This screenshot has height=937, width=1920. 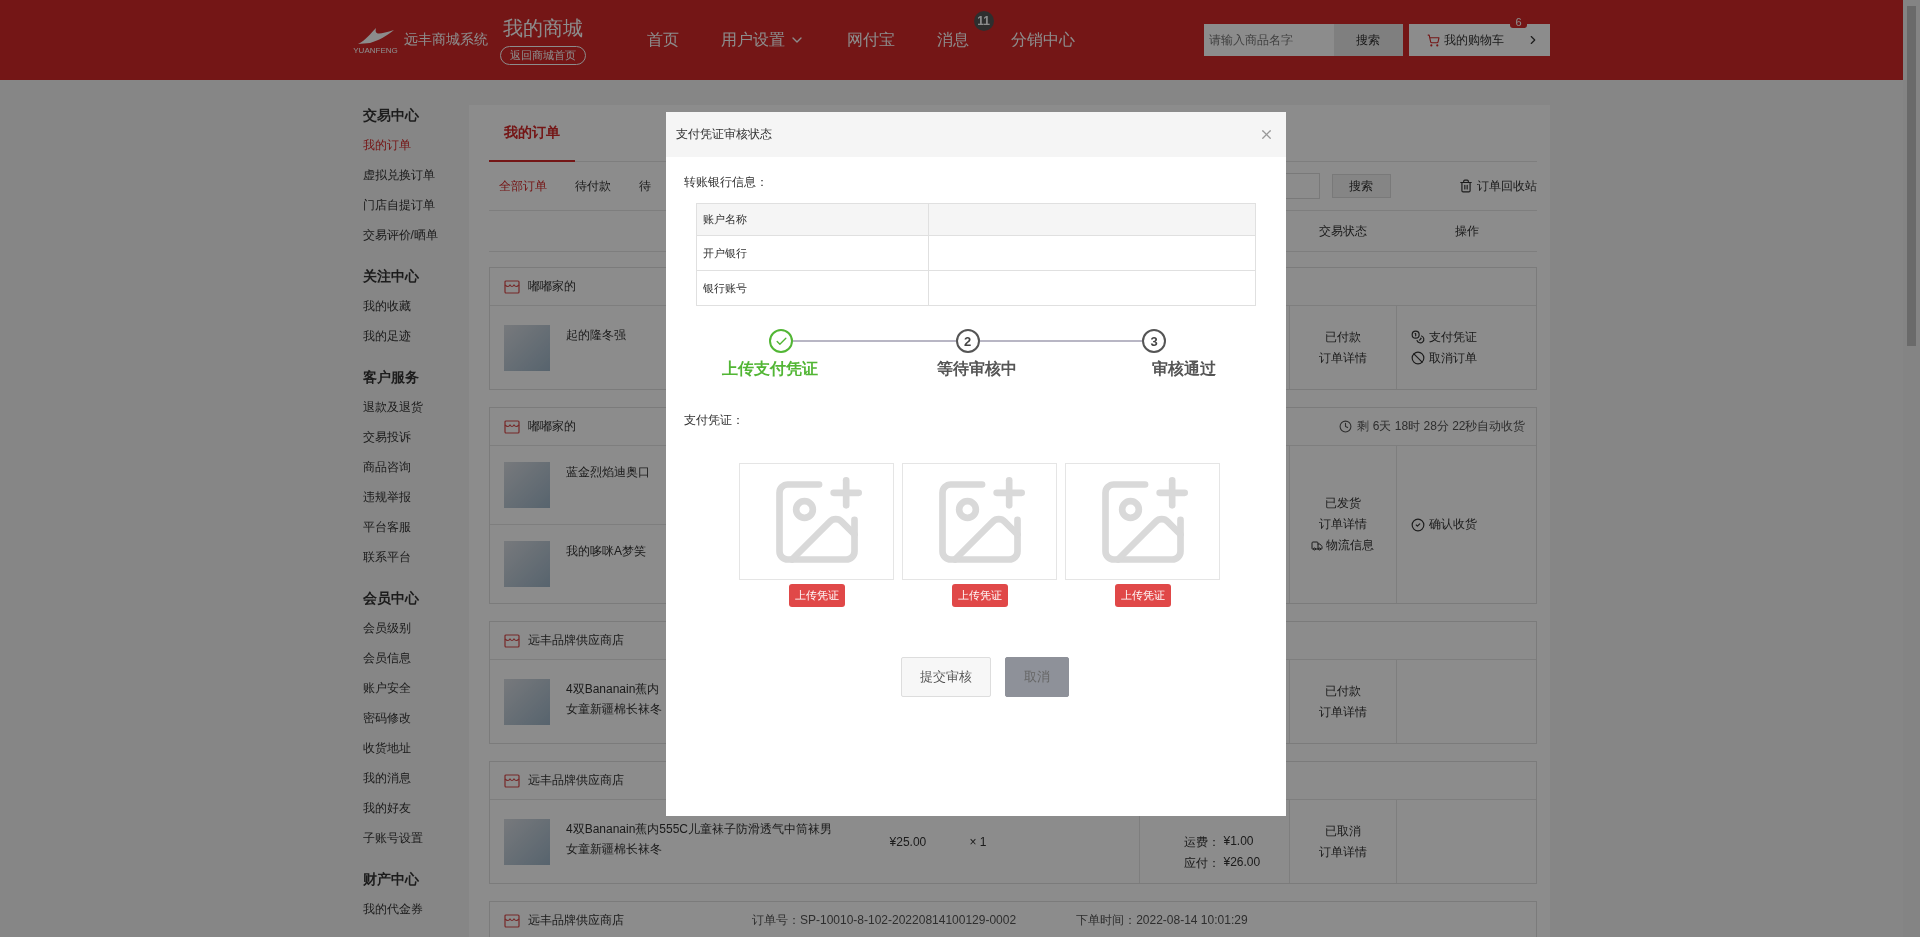 What do you see at coordinates (415, 175) in the screenshot?
I see `sidebar-item: 虚拟兑换订单` at bounding box center [415, 175].